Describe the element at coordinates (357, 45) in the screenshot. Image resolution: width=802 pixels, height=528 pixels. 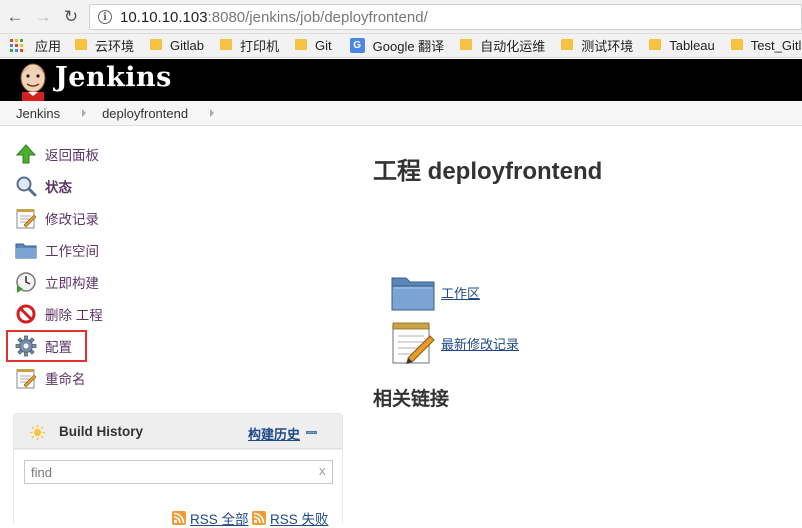
I see `google-translate-icon: G` at that location.